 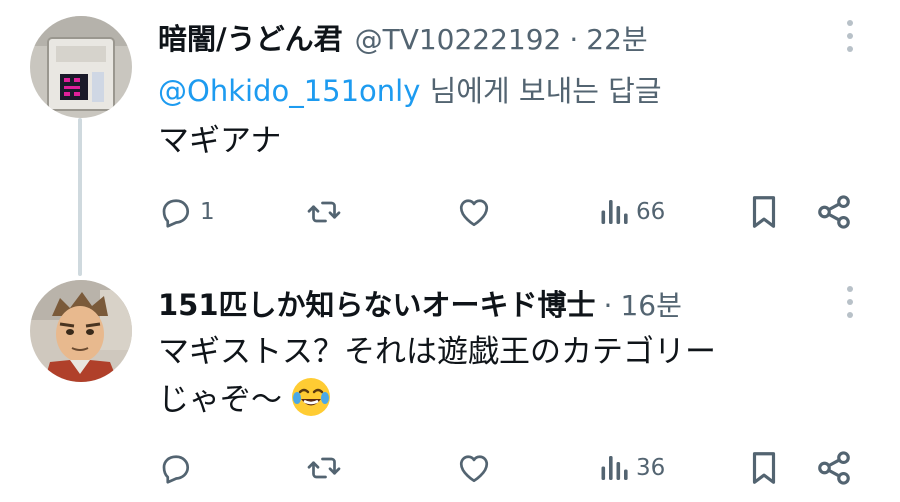 I want to click on replying-to-label: 님에게 보내는 답글, so click(x=541, y=91).